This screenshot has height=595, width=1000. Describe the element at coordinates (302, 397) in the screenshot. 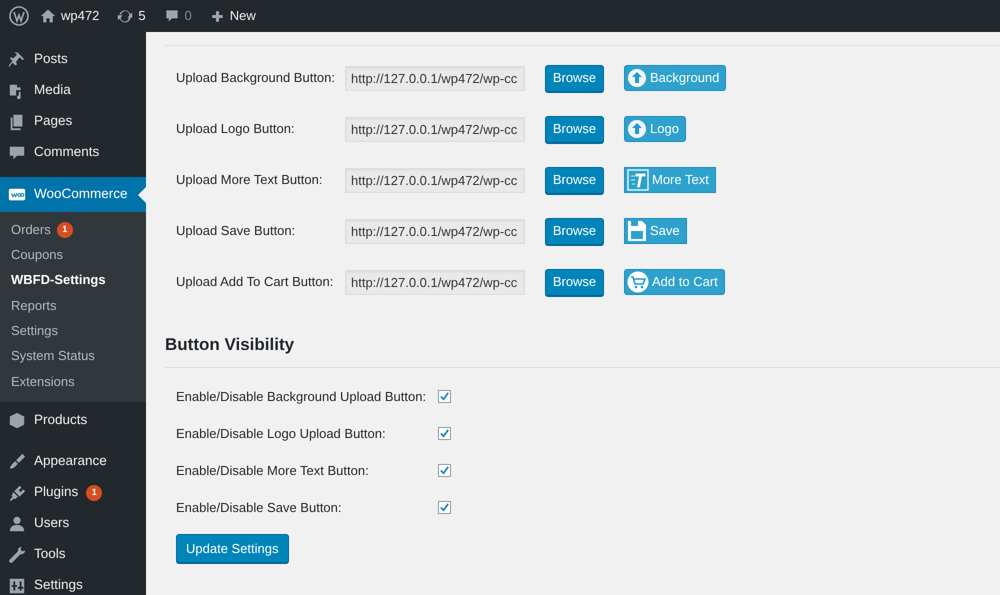

I see `checkbox-label: Enable/Disable Background Upload Button:` at that location.